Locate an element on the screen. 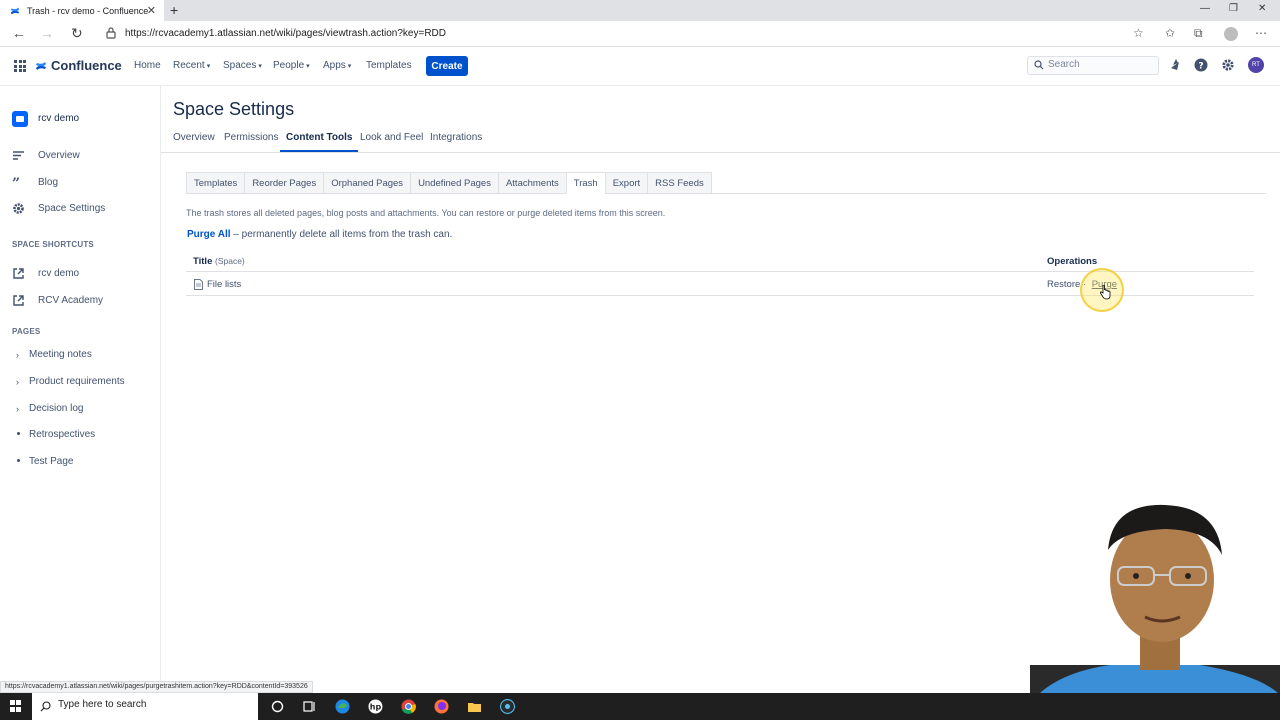 The image size is (1280, 720). nav-home: Home is located at coordinates (147, 65).